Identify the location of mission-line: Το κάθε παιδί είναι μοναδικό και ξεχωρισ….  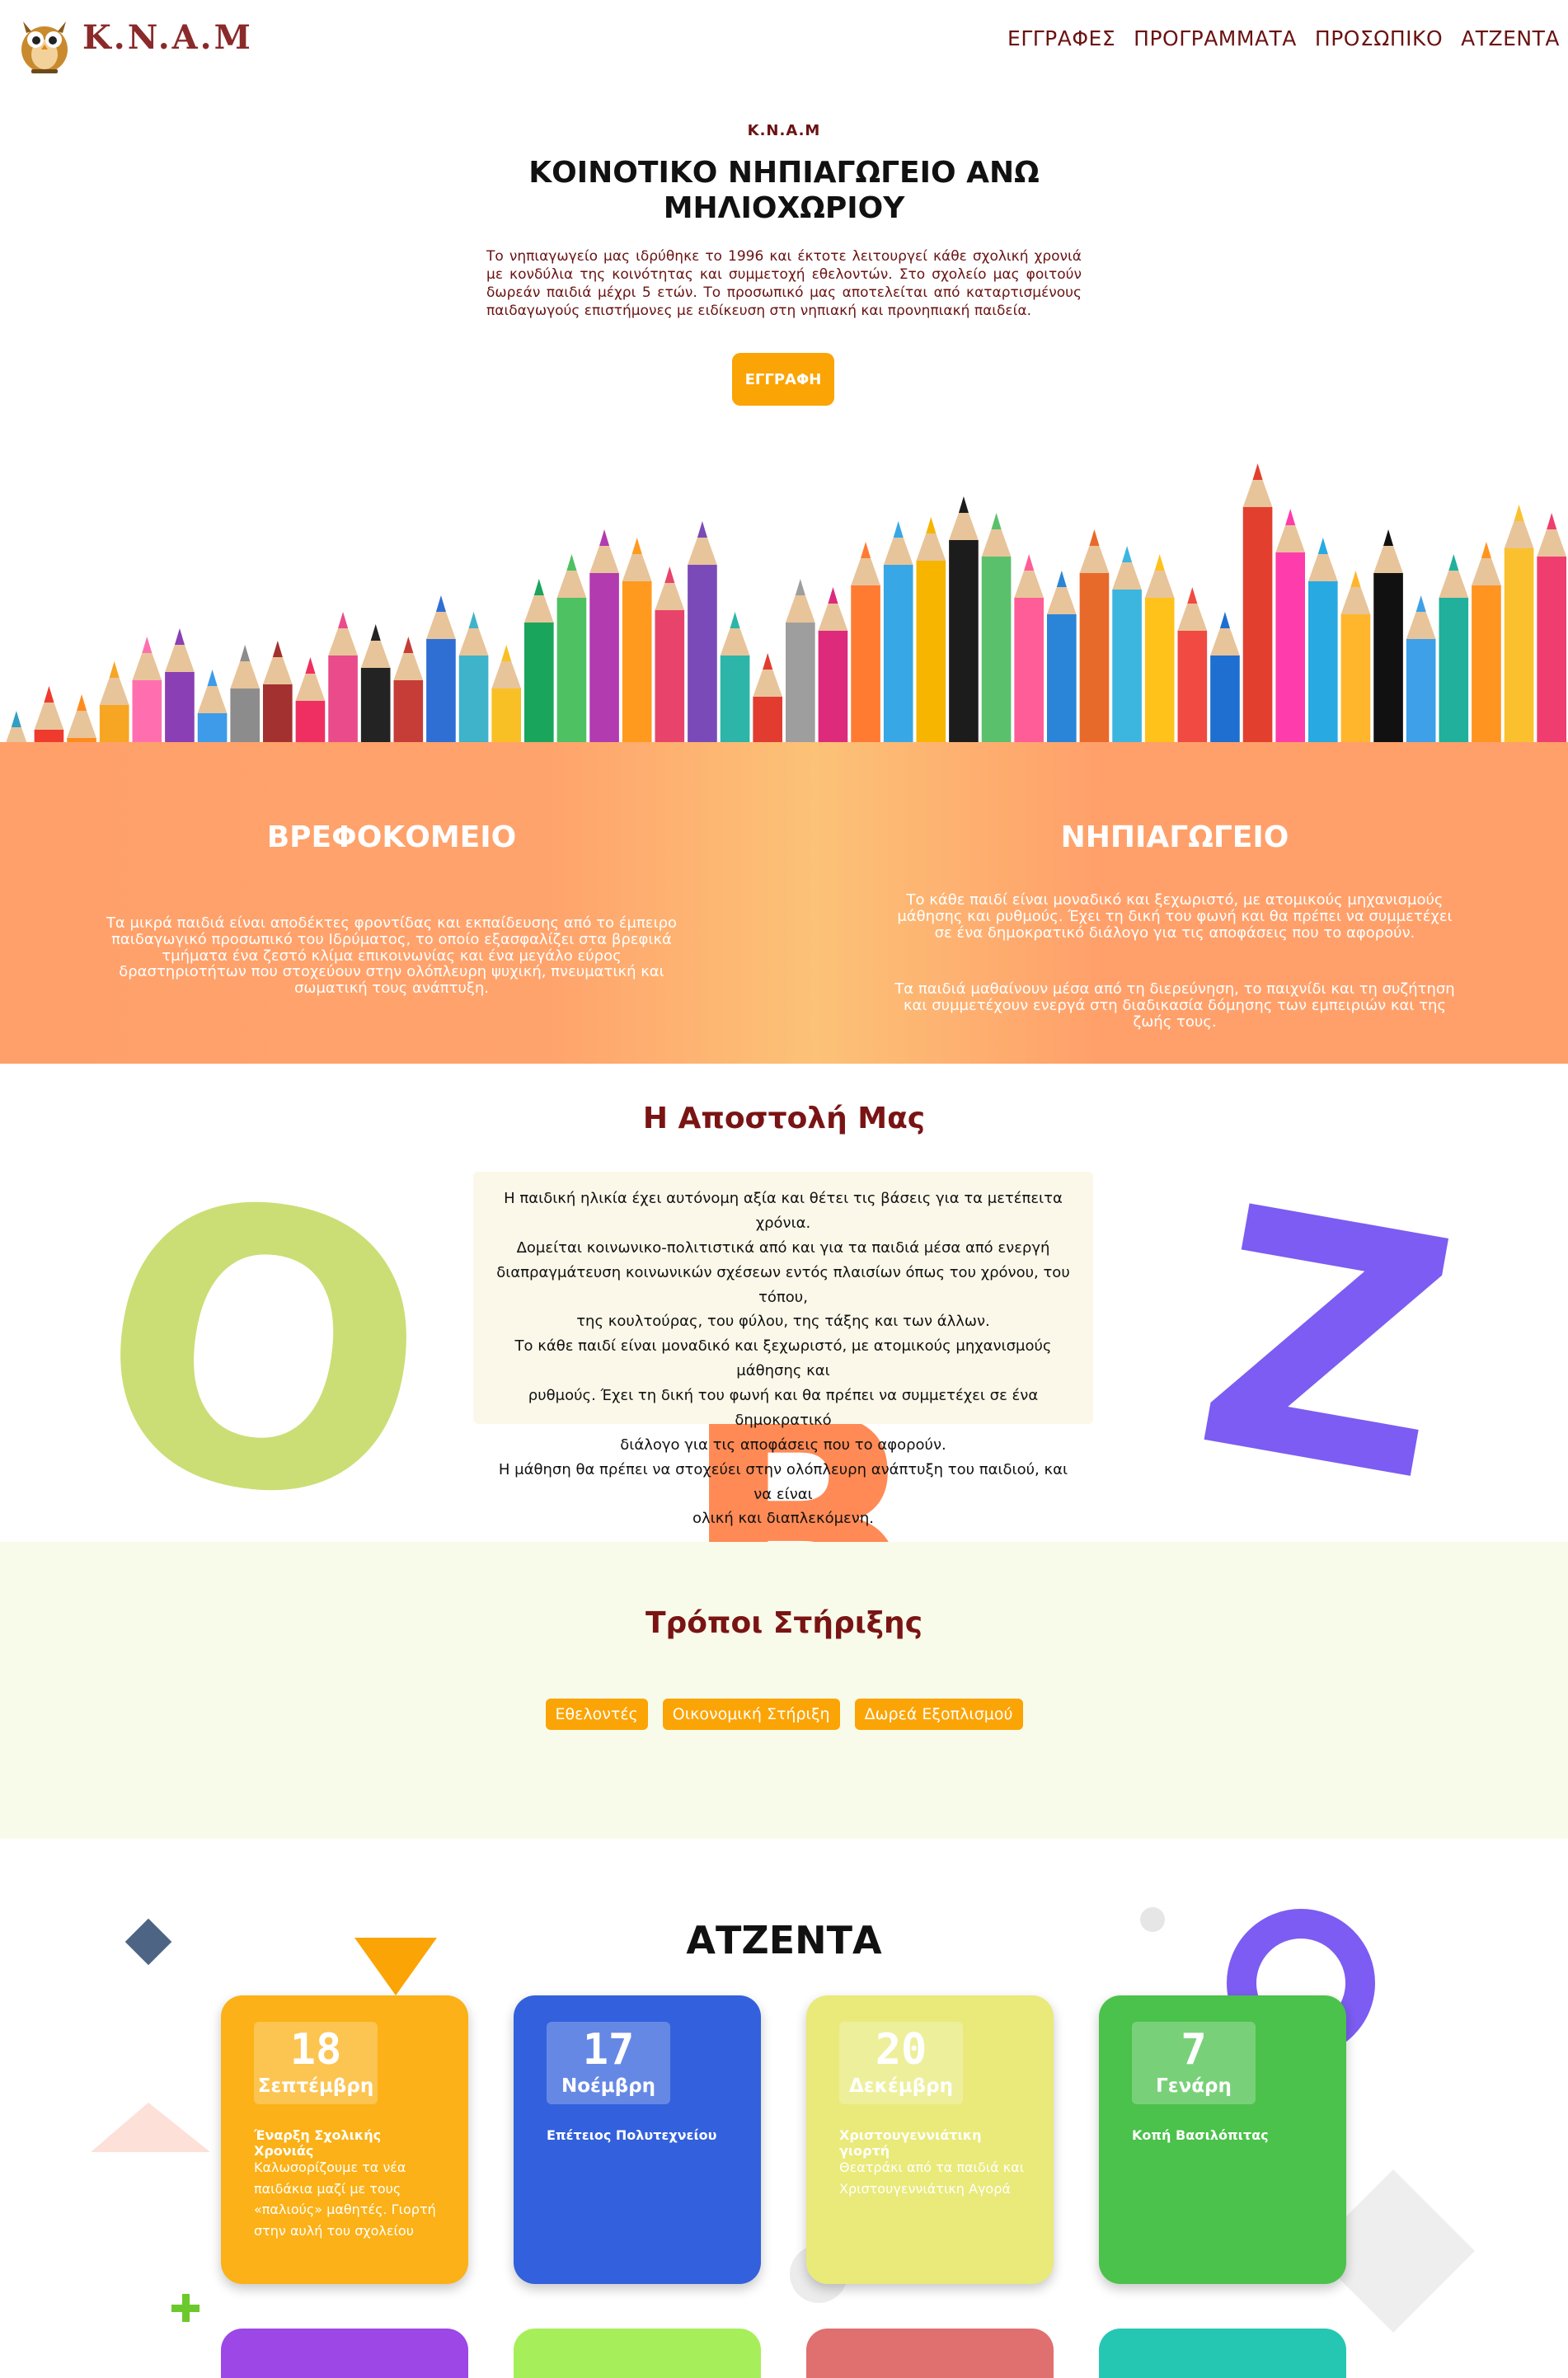
(783, 1358).